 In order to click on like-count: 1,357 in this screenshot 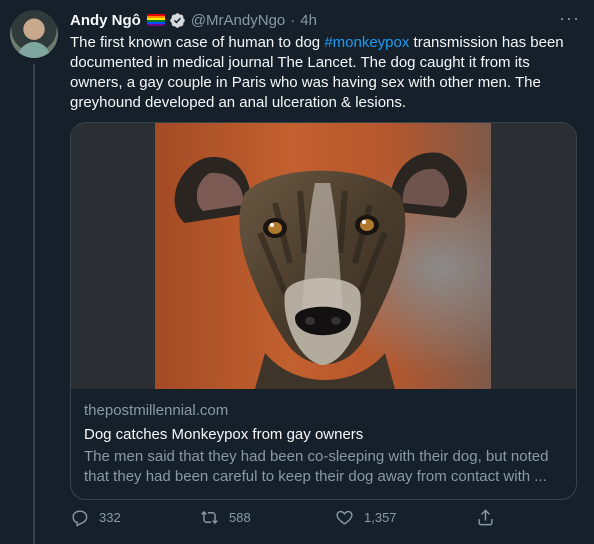, I will do `click(380, 517)`.